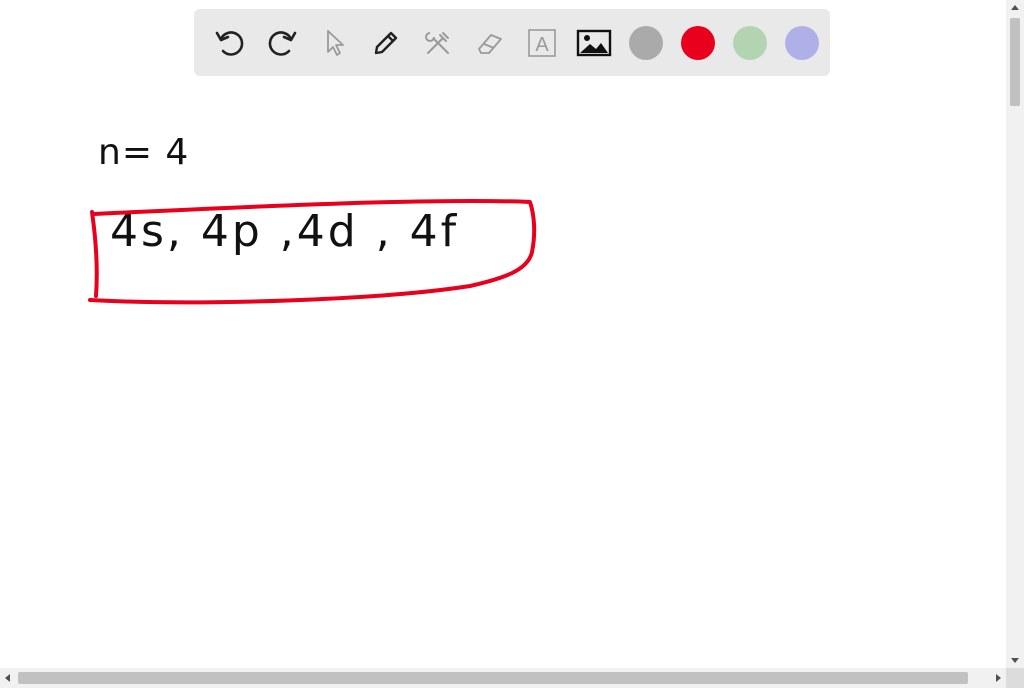 This screenshot has height=688, width=1024. I want to click on svg-text: A, so click(542, 45).